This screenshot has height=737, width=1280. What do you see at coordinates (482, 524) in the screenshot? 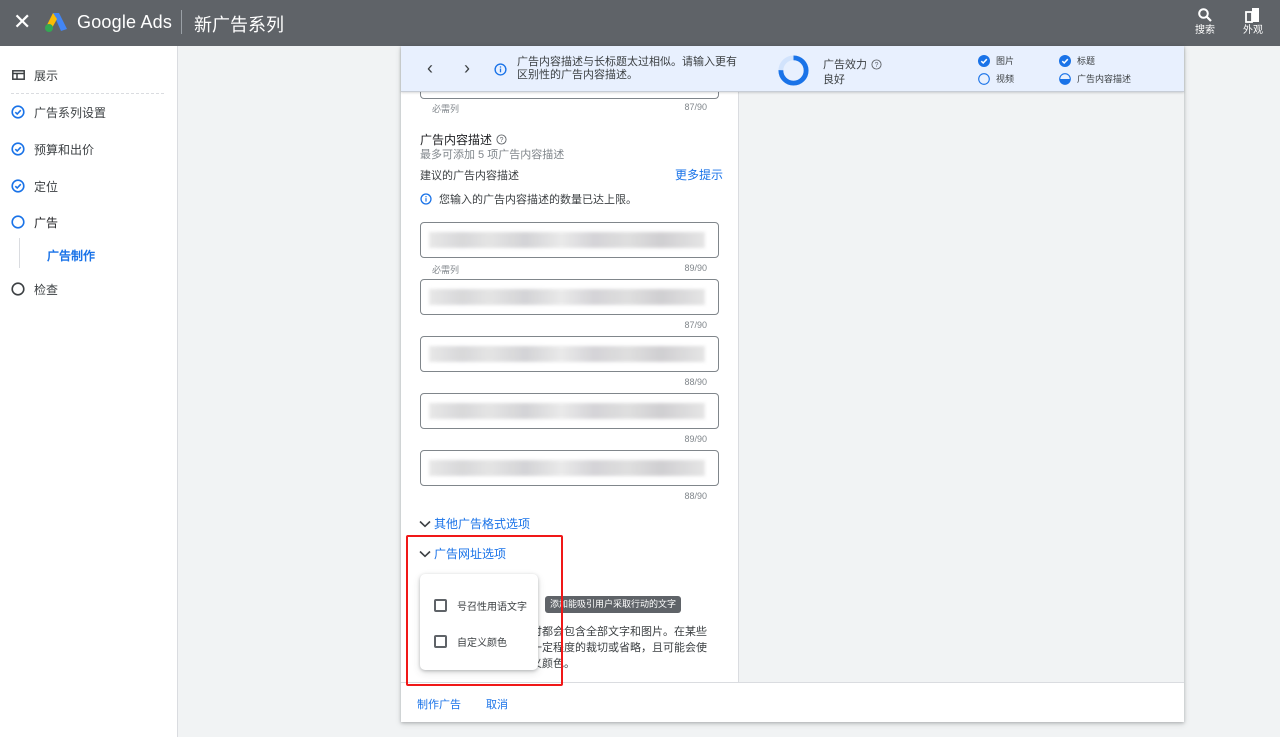
I see `expander-label: 其他广告格式选项` at bounding box center [482, 524].